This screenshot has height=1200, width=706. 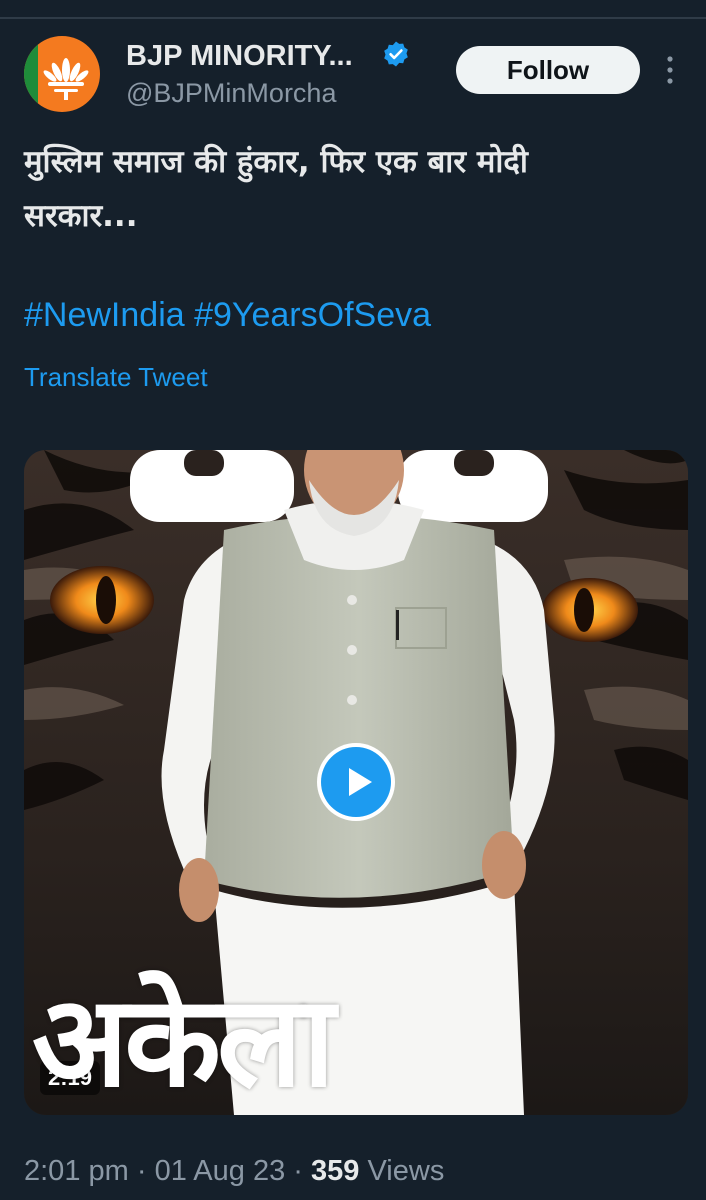 I want to click on views-label: Views, so click(x=405, y=1171).